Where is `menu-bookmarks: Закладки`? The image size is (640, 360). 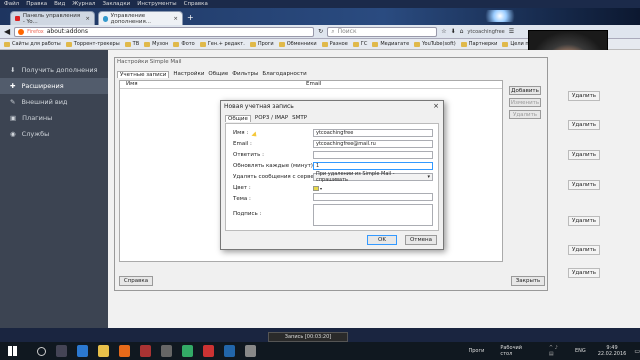 menu-bookmarks: Закладки is located at coordinates (116, 4).